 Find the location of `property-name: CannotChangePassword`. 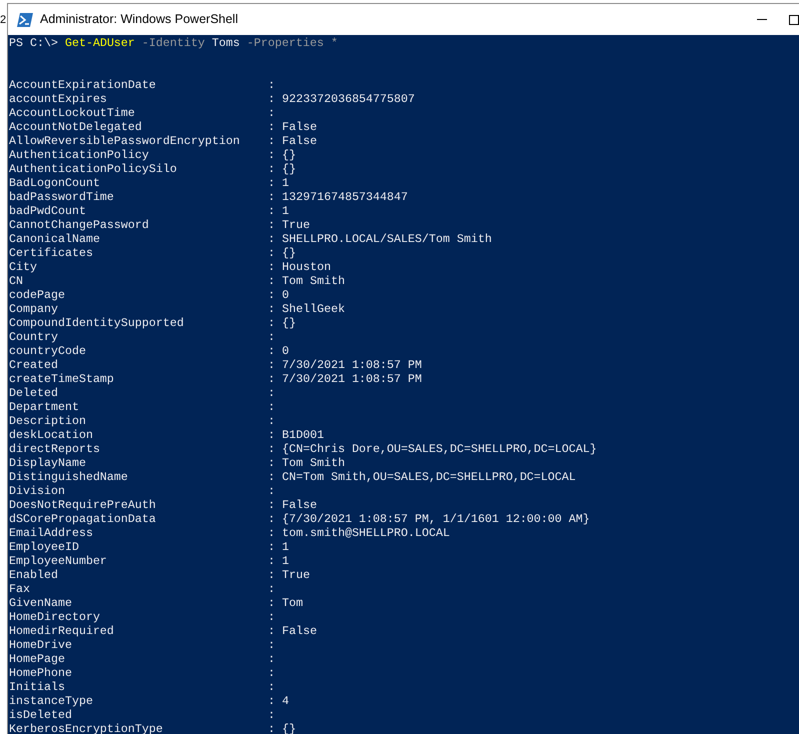

property-name: CannotChangePassword is located at coordinates (79, 225).